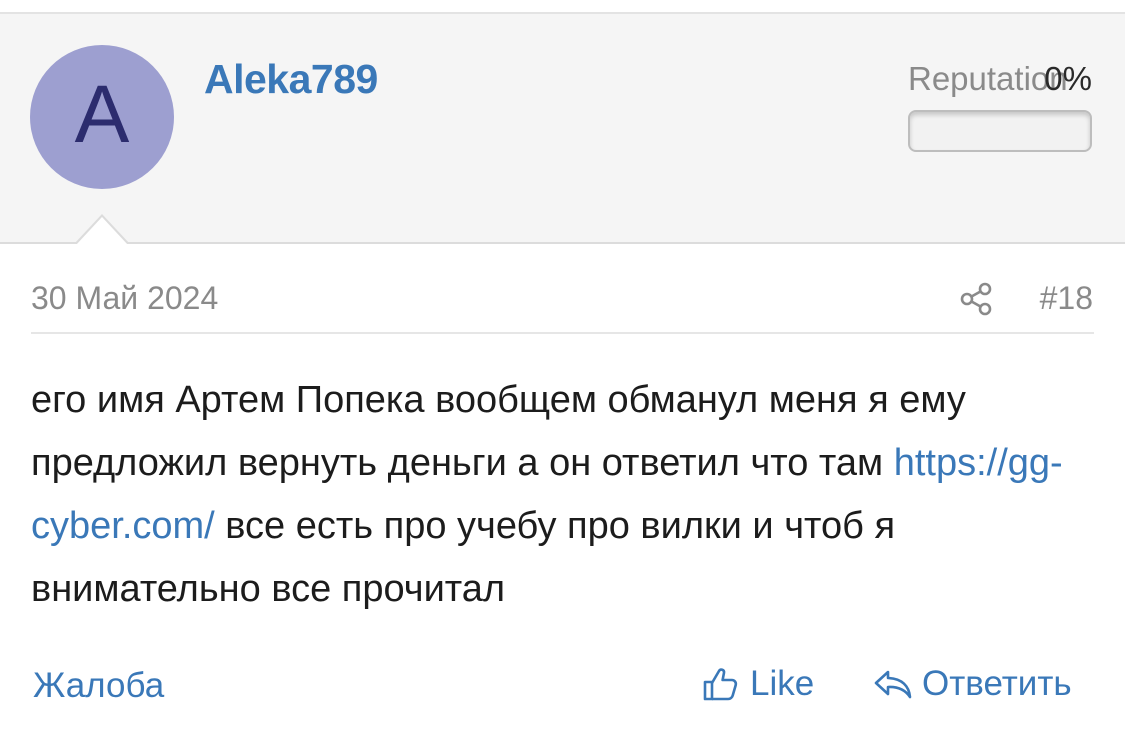  I want to click on reply-label: Ответить, so click(997, 683).